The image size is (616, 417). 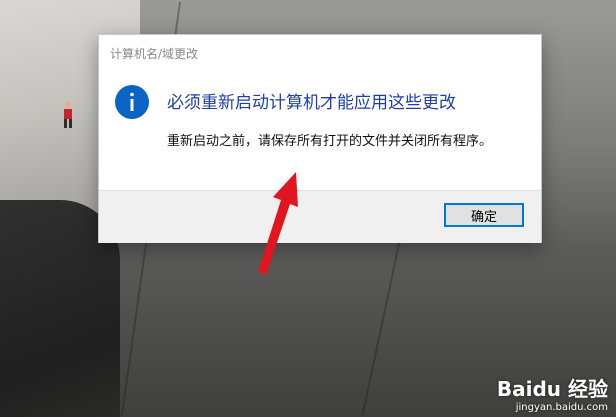 I want to click on baidu-watermark: Baidu 经验 jingyan.baidu.com, so click(x=552, y=393).